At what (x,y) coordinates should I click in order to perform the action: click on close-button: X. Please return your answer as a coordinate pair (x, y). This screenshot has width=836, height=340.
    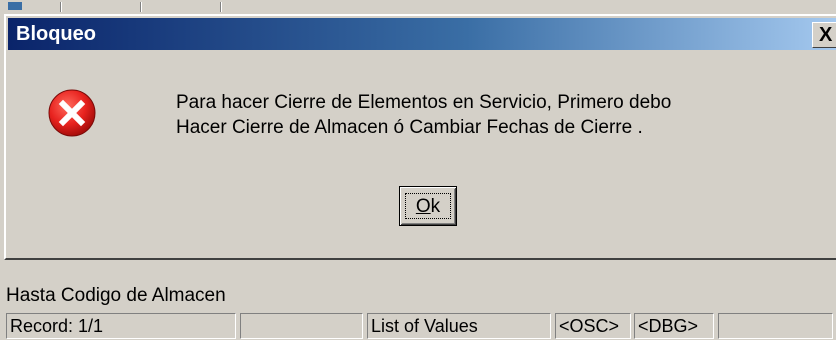
    Looking at the image, I should click on (824, 35).